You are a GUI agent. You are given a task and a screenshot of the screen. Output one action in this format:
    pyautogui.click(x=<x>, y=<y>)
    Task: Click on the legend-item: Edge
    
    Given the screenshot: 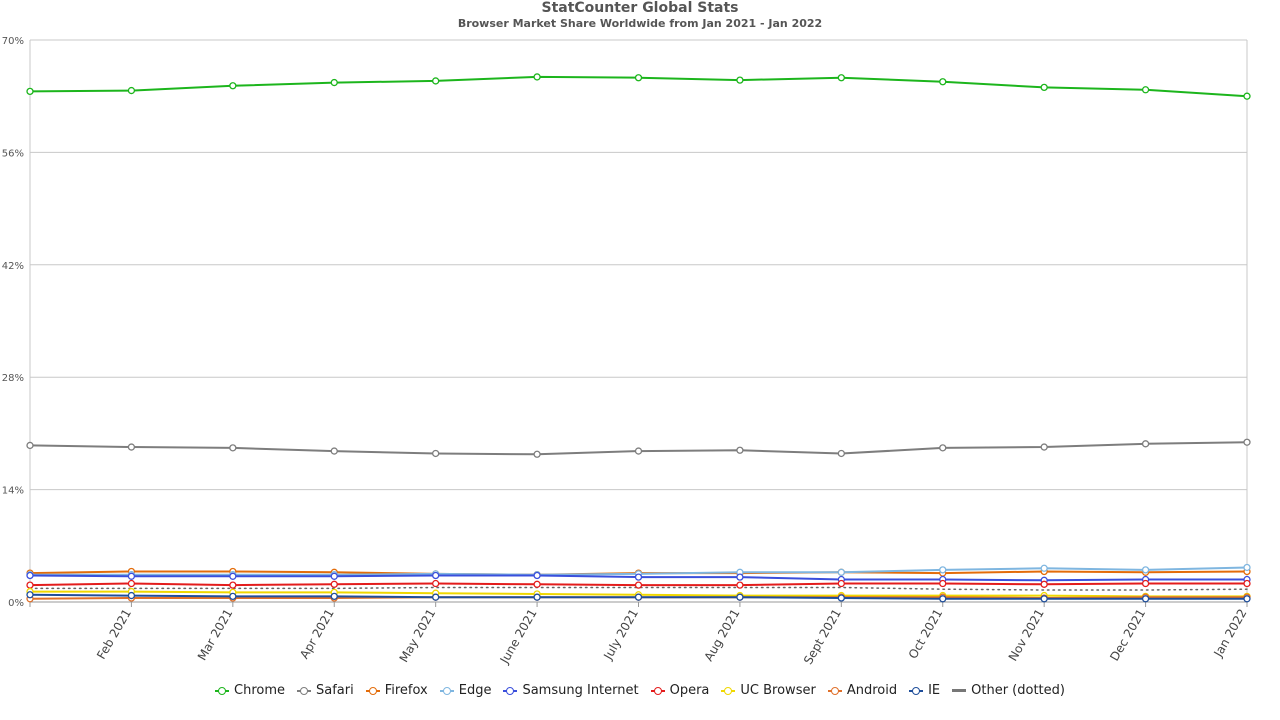 What is the action you would take?
    pyautogui.click(x=465, y=690)
    